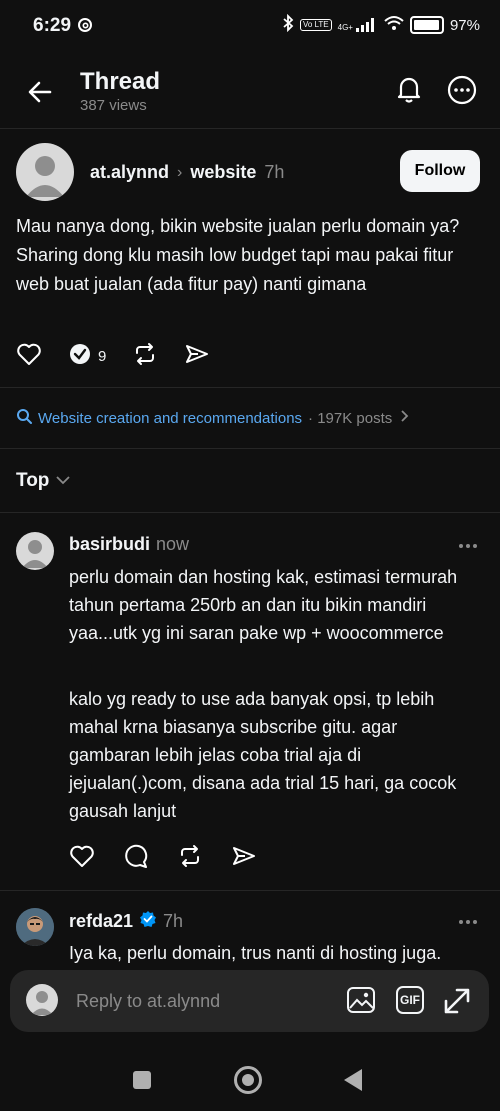 The width and height of the screenshot is (500, 1111). I want to click on thread-header: Thread 387 views, so click(250, 93).